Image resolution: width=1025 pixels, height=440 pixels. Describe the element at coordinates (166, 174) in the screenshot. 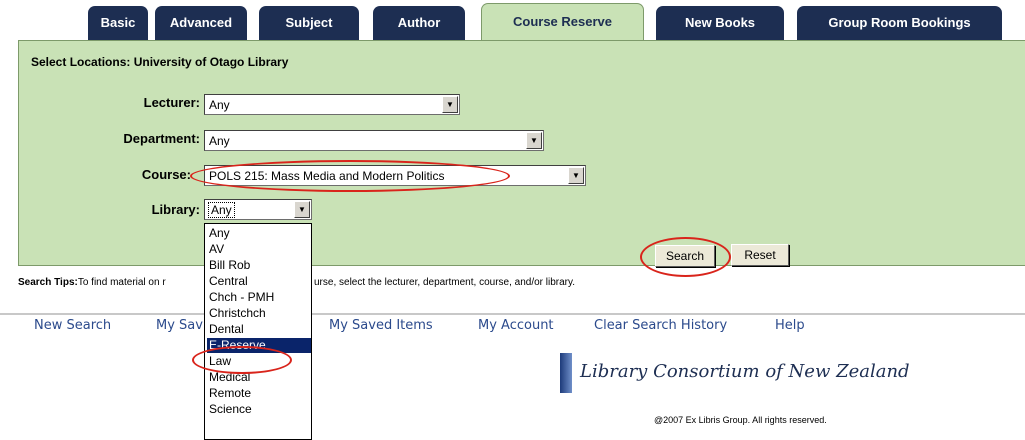

I see `course-label: Course:` at that location.